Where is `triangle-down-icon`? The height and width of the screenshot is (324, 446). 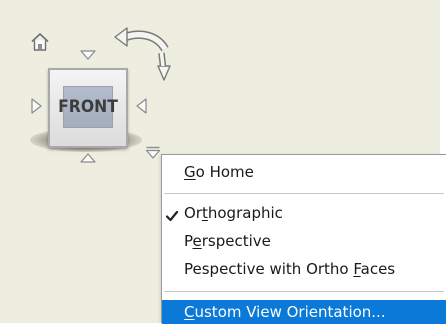 triangle-down-icon is located at coordinates (88, 55).